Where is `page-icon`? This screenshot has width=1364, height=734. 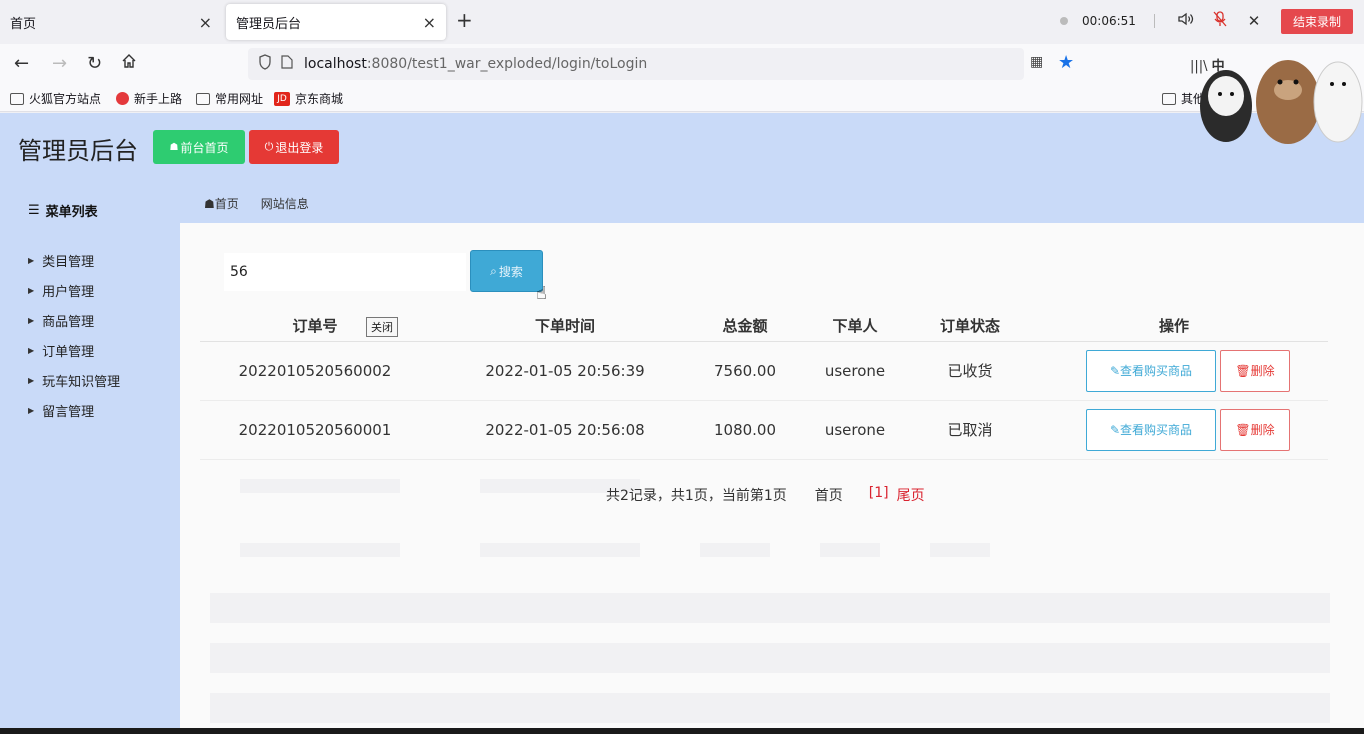
page-icon is located at coordinates (287, 64).